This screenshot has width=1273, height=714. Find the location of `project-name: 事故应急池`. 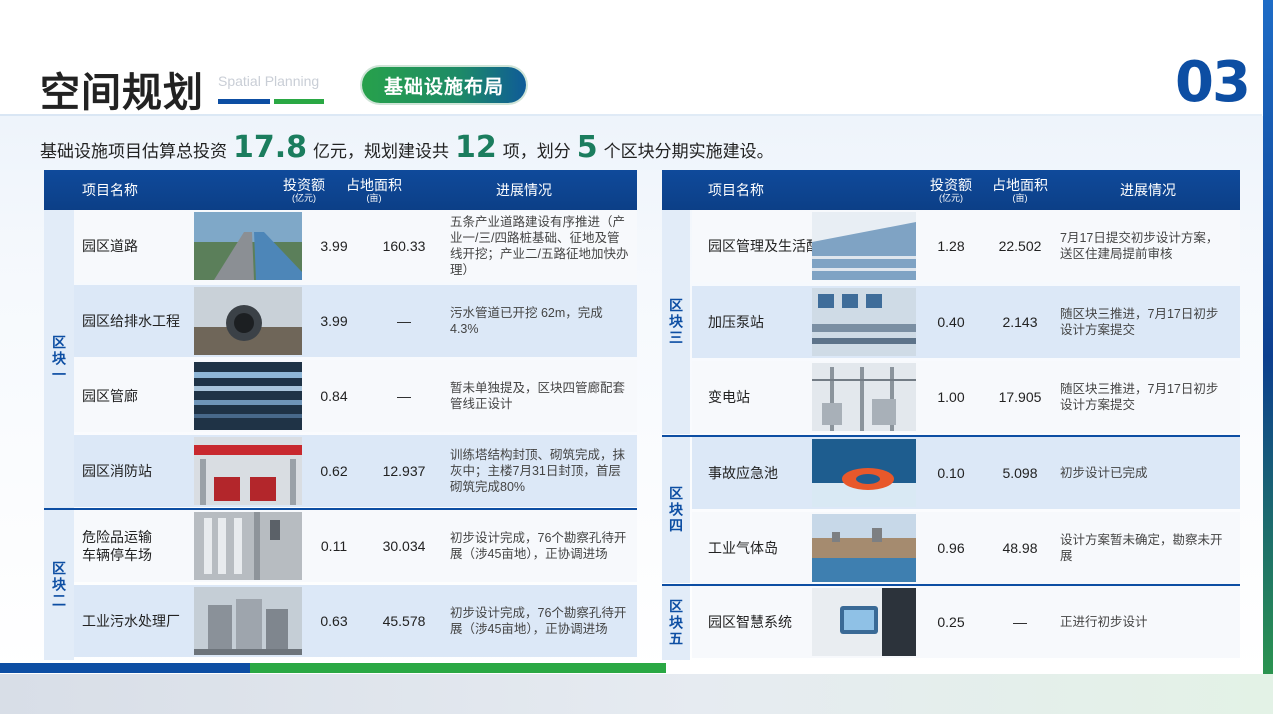

project-name: 事故应急池 is located at coordinates (743, 473).